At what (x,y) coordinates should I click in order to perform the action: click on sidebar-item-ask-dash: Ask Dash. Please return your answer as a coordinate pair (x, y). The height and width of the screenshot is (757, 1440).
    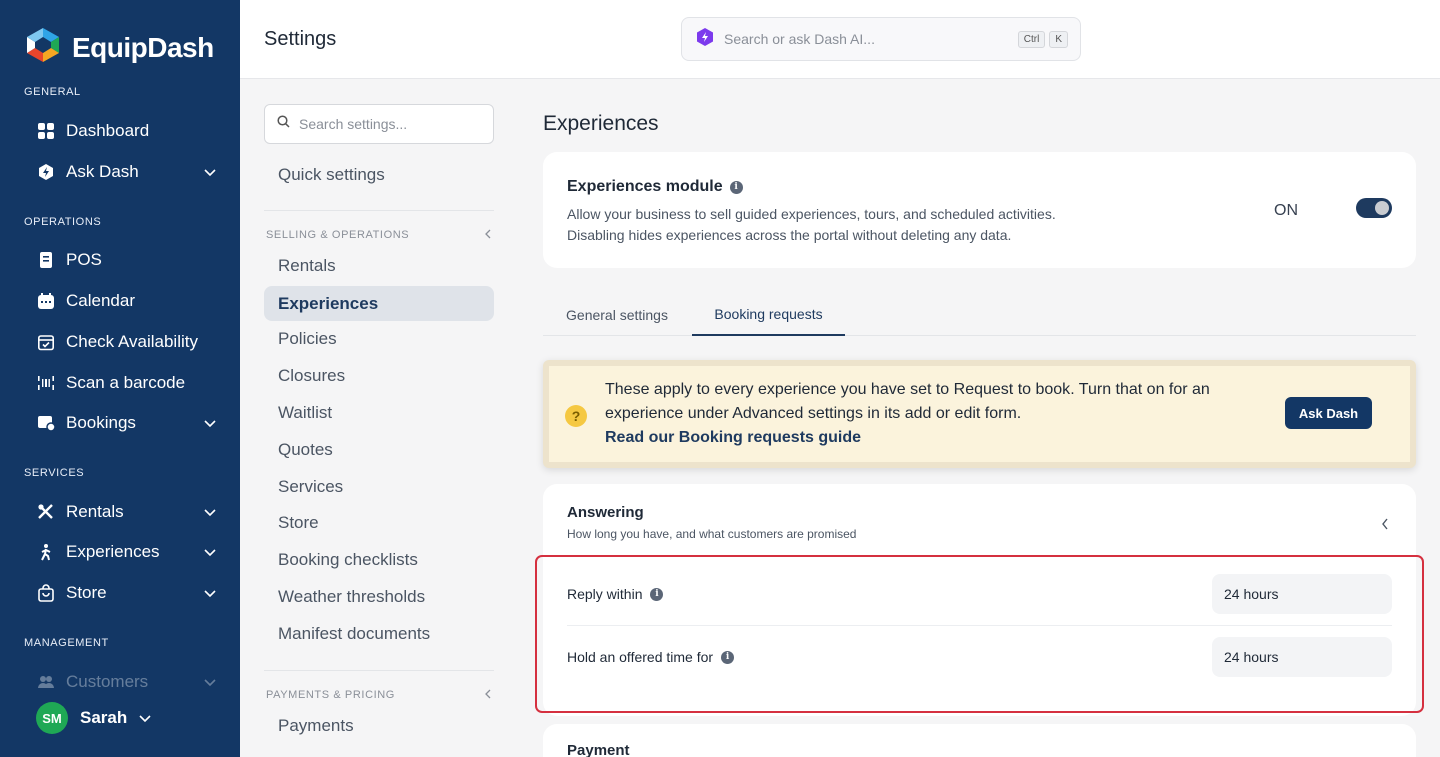
    Looking at the image, I should click on (126, 172).